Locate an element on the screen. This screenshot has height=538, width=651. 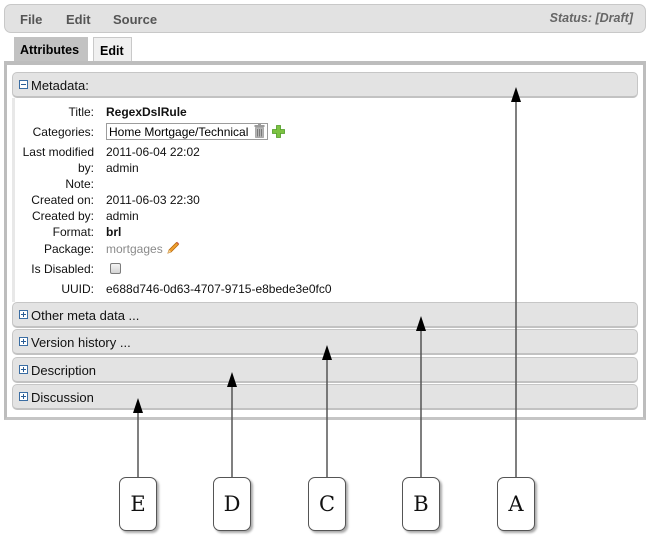
arrow-head-a is located at coordinates (516, 94).